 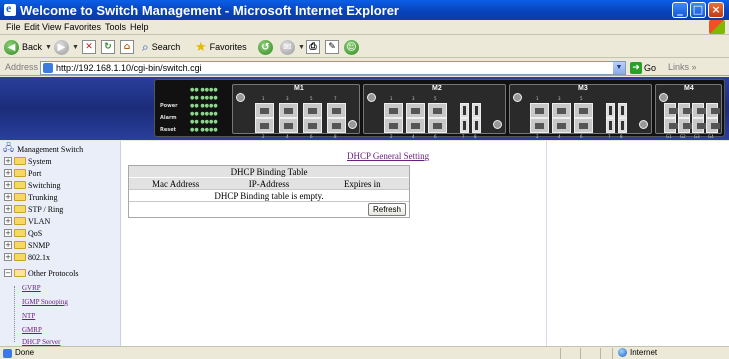 What do you see at coordinates (683, 136) in the screenshot?
I see `port-number: G2` at bounding box center [683, 136].